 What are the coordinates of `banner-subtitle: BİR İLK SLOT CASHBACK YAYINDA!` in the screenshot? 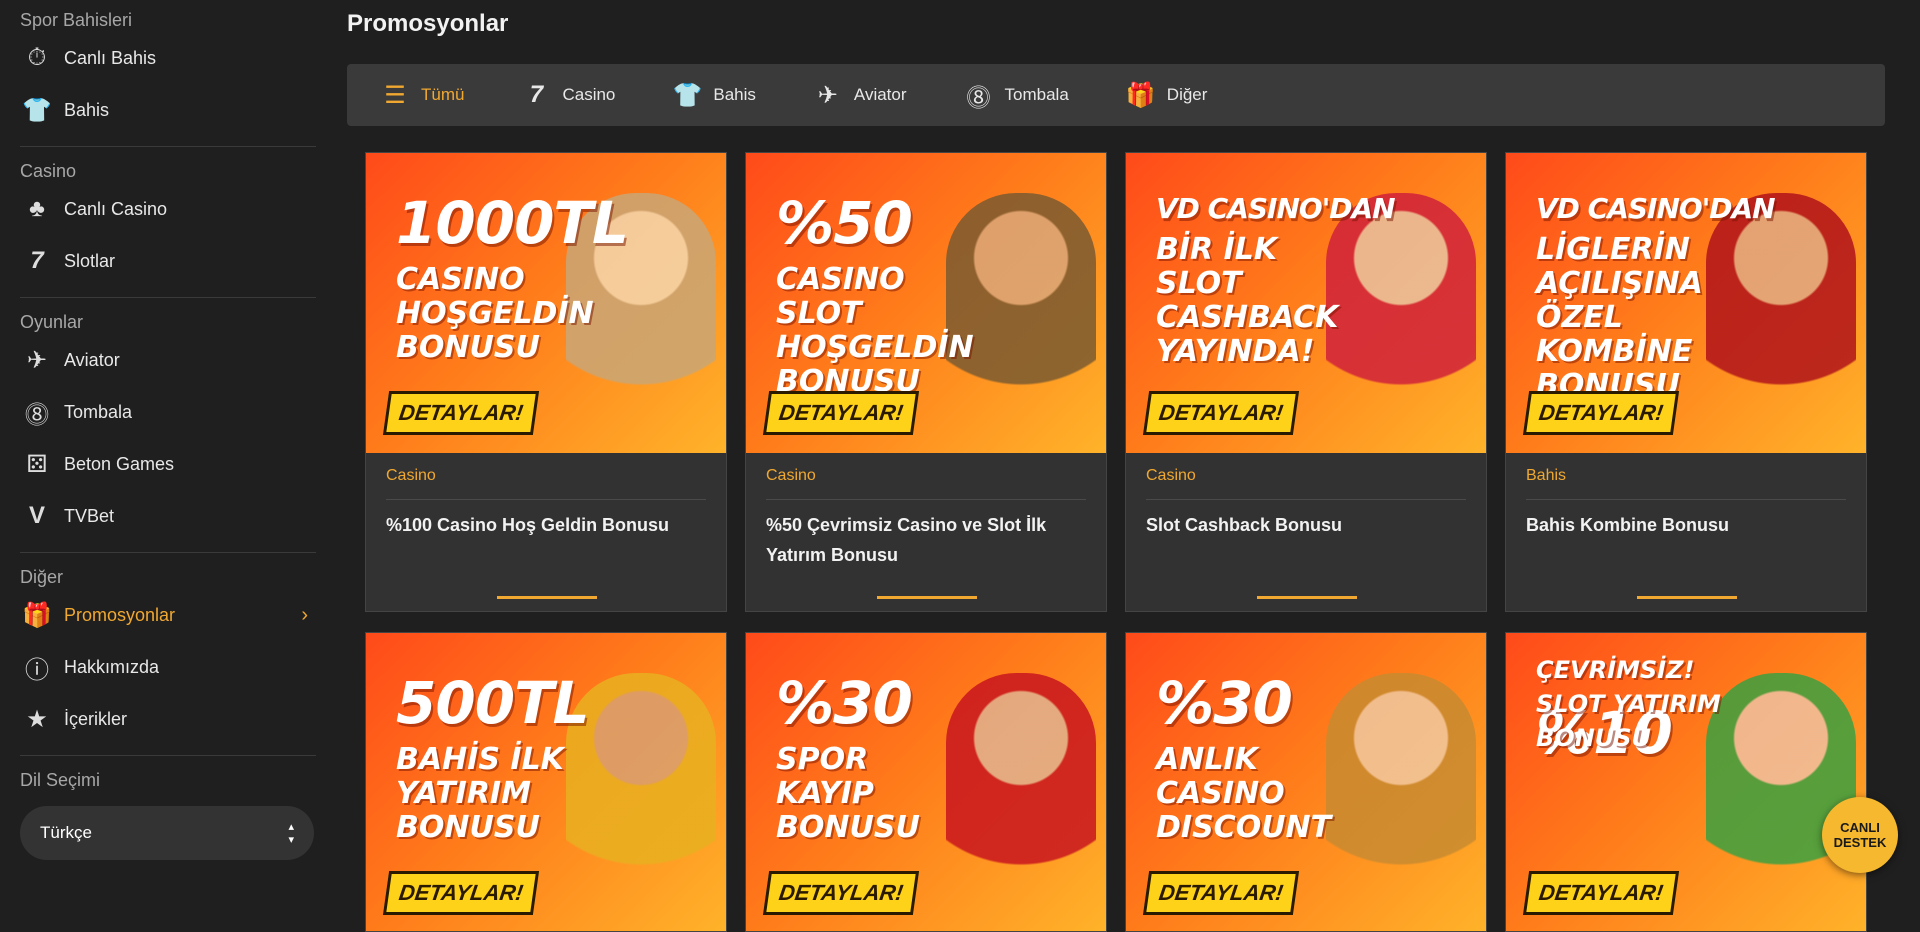 It's located at (1256, 301).